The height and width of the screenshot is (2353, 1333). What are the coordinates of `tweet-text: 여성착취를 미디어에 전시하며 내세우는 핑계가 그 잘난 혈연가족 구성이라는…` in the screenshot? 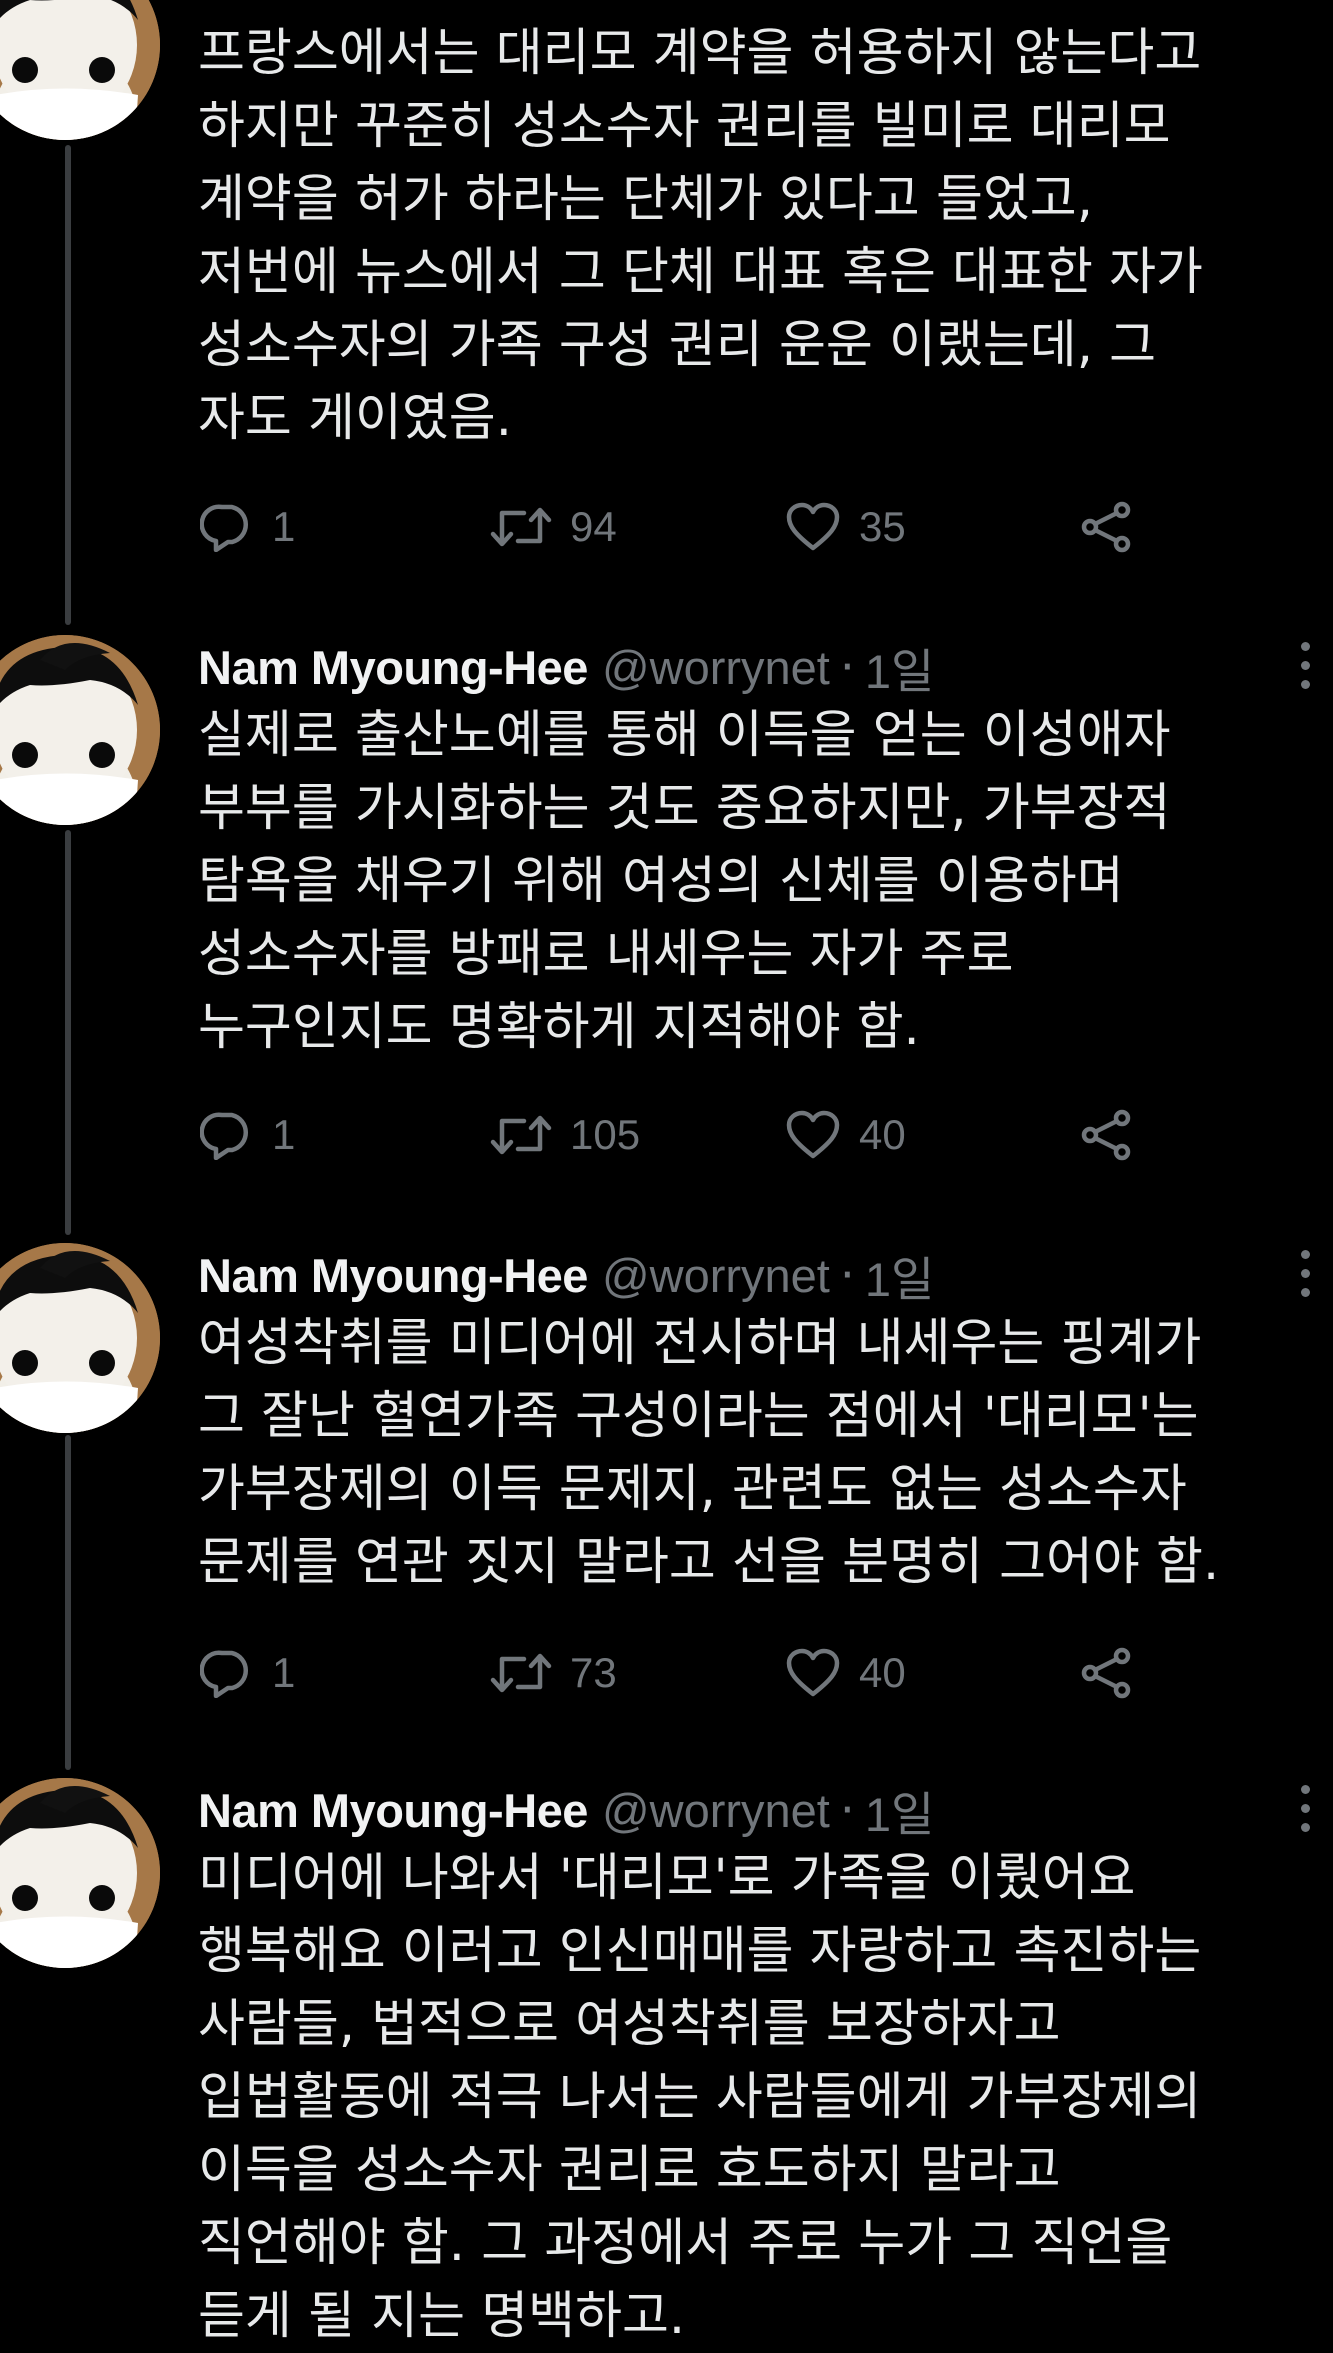 It's located at (758, 1453).